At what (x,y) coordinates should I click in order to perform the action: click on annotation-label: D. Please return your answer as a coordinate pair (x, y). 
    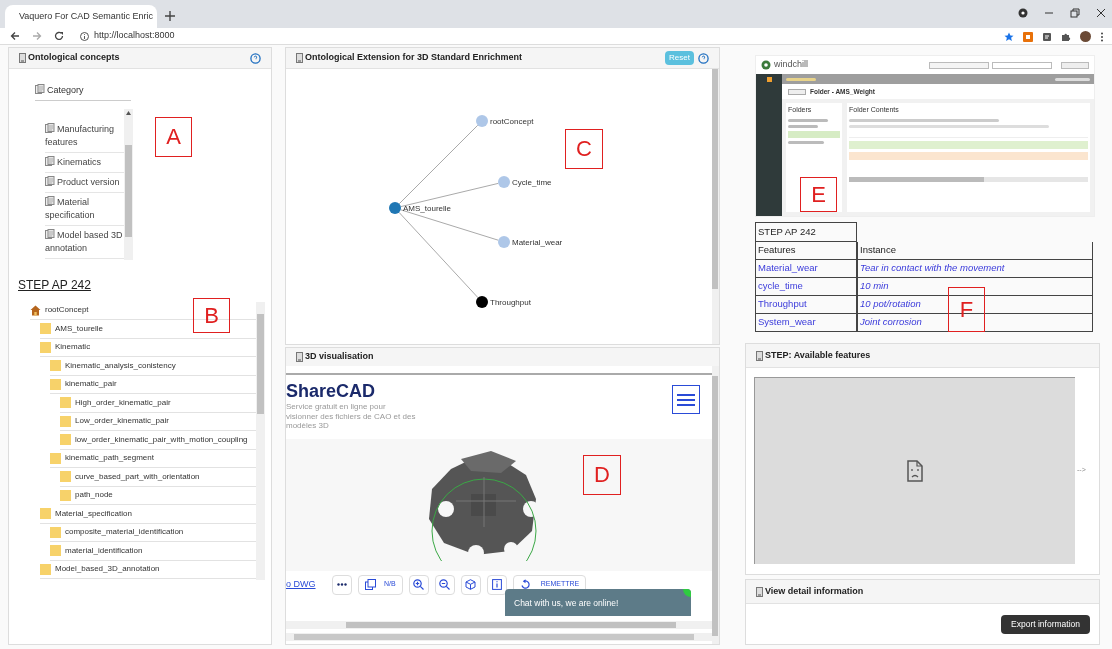
    Looking at the image, I should click on (602, 475).